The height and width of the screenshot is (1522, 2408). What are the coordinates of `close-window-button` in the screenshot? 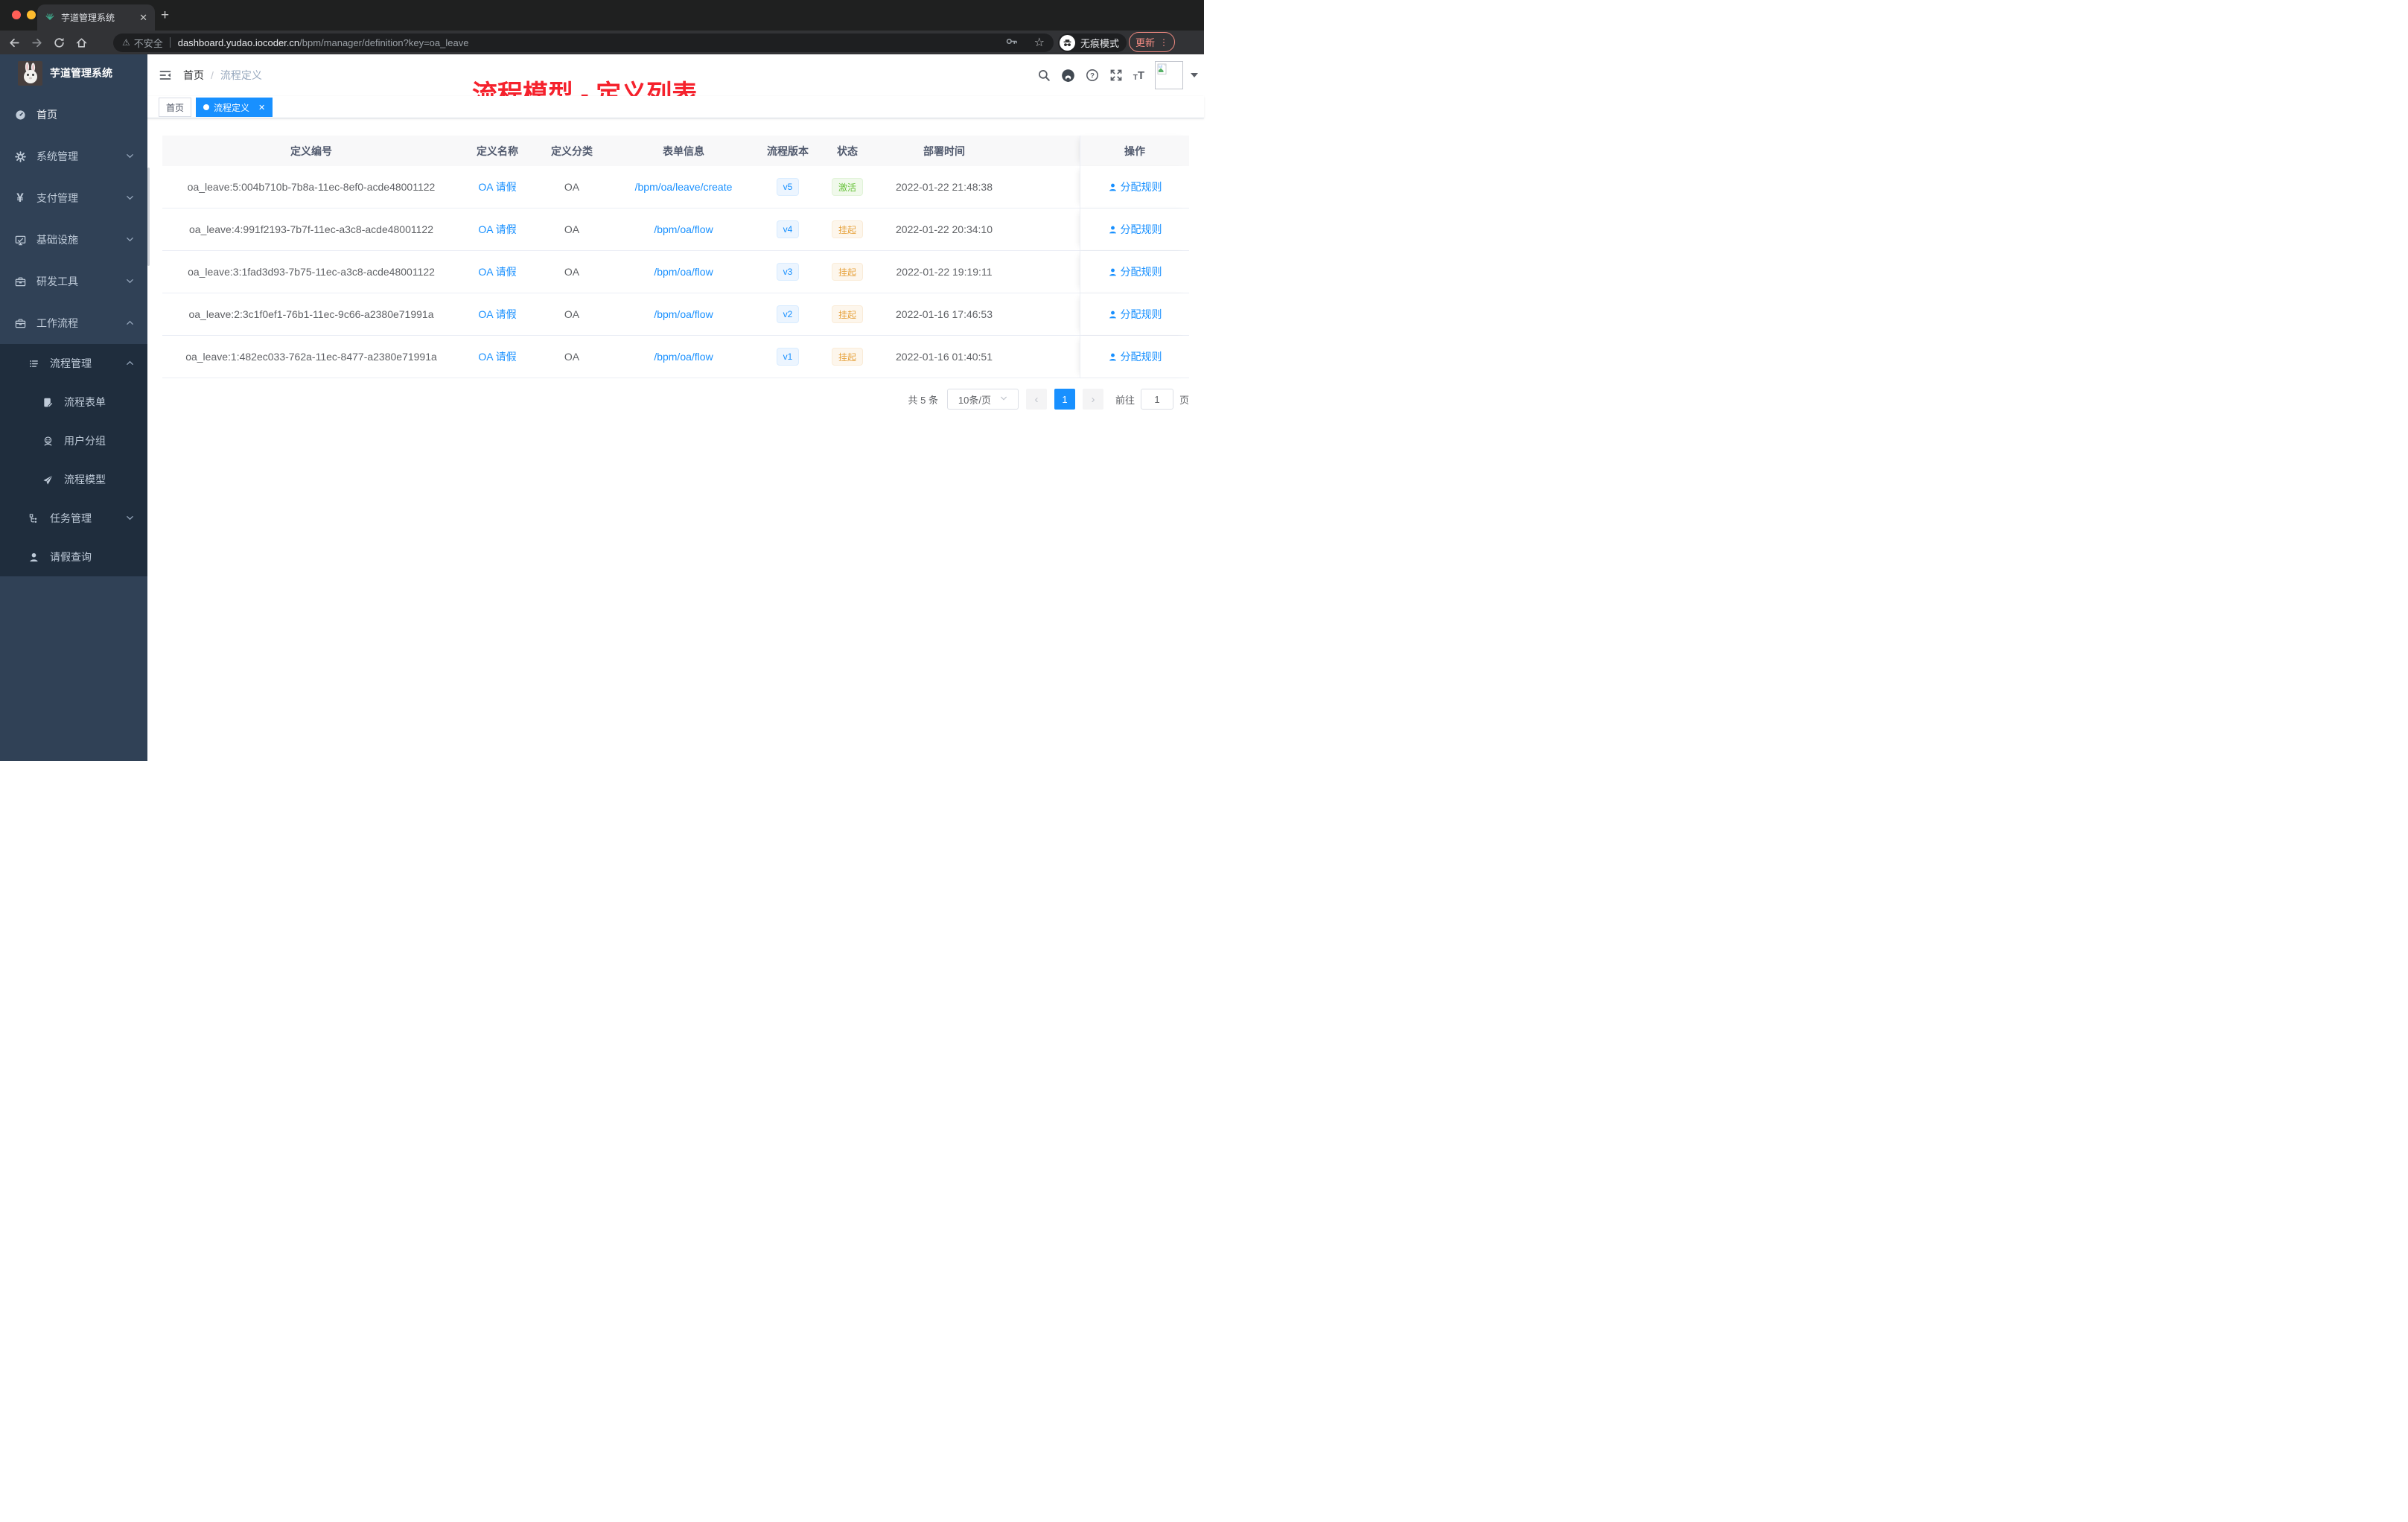 It's located at (16, 14).